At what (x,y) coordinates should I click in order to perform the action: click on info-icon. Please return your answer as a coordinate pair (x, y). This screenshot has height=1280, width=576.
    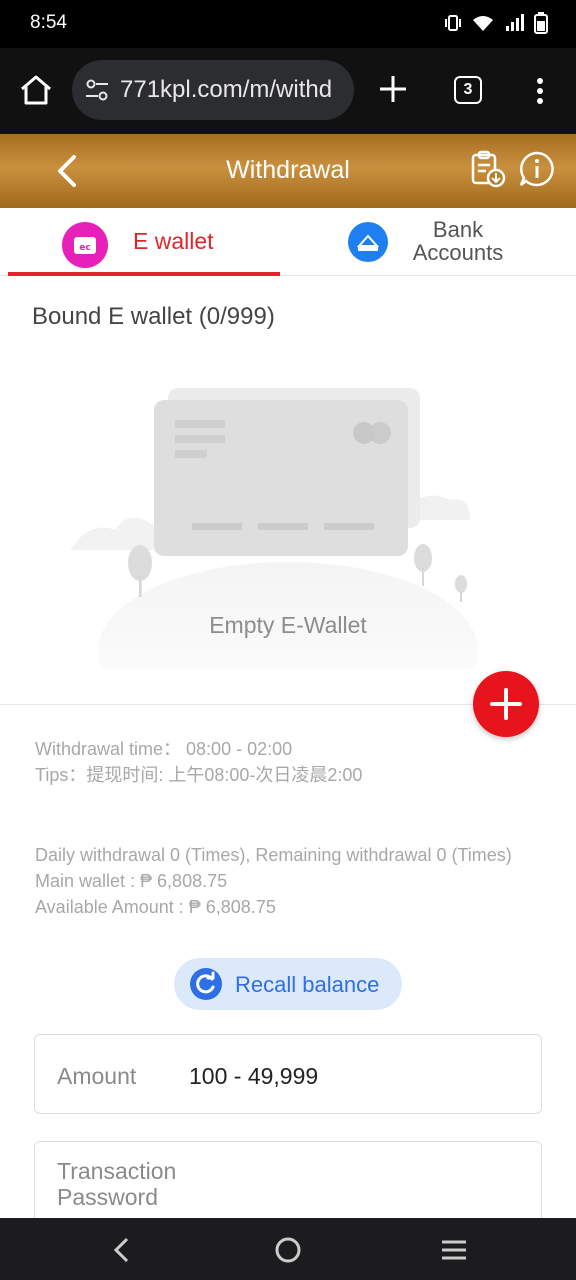
    Looking at the image, I should click on (537, 169).